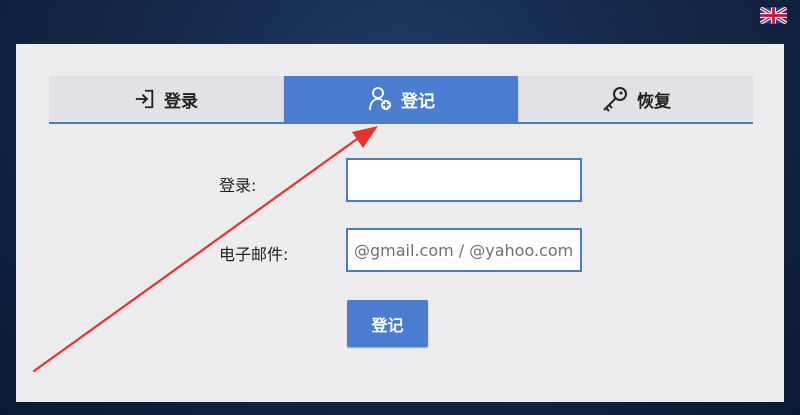  I want to click on login-label: 登录:, so click(238, 185).